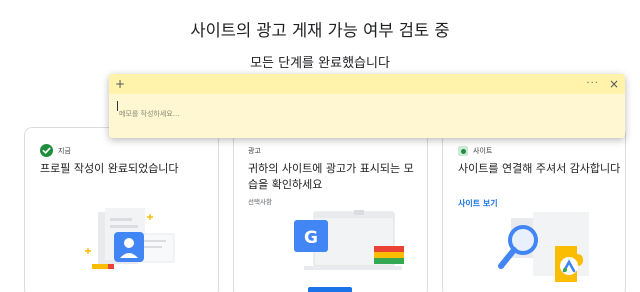 The height and width of the screenshot is (292, 640). What do you see at coordinates (55, 151) in the screenshot?
I see `status-row: 지금` at bounding box center [55, 151].